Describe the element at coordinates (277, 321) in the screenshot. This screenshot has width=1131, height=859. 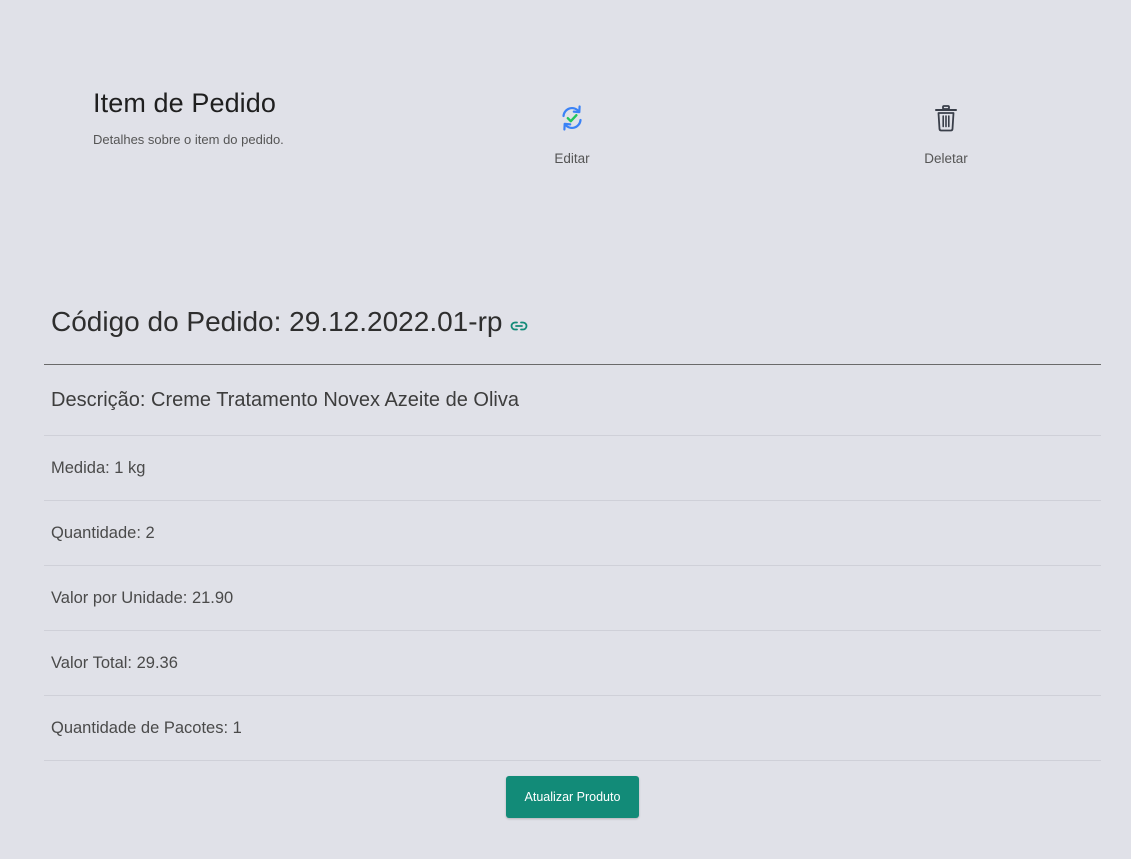
I see `order-code-text: Código do Pedido: 29.12.2022.01-rp` at that location.